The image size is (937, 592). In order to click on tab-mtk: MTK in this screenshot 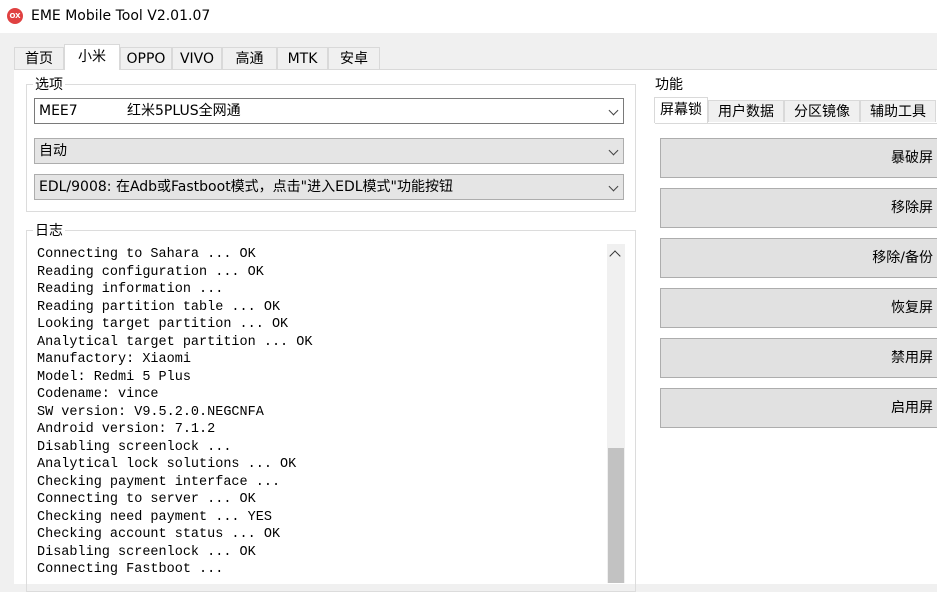, I will do `click(302, 58)`.